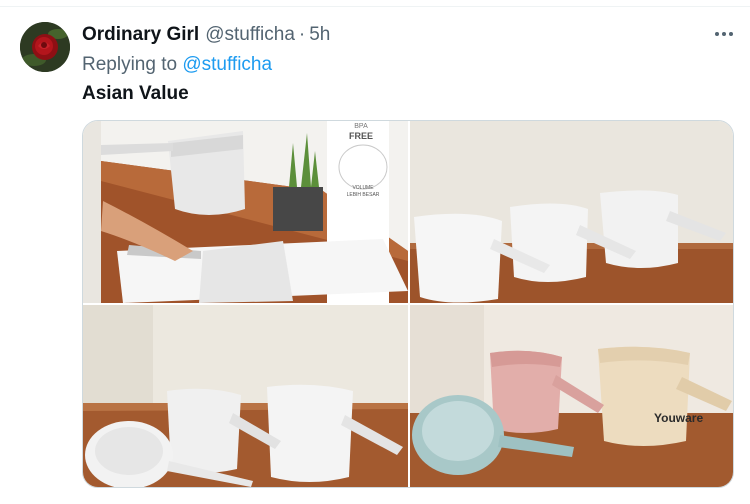 This screenshot has width=750, height=504. What do you see at coordinates (363, 188) in the screenshot?
I see `volume-label: VOLUME` at bounding box center [363, 188].